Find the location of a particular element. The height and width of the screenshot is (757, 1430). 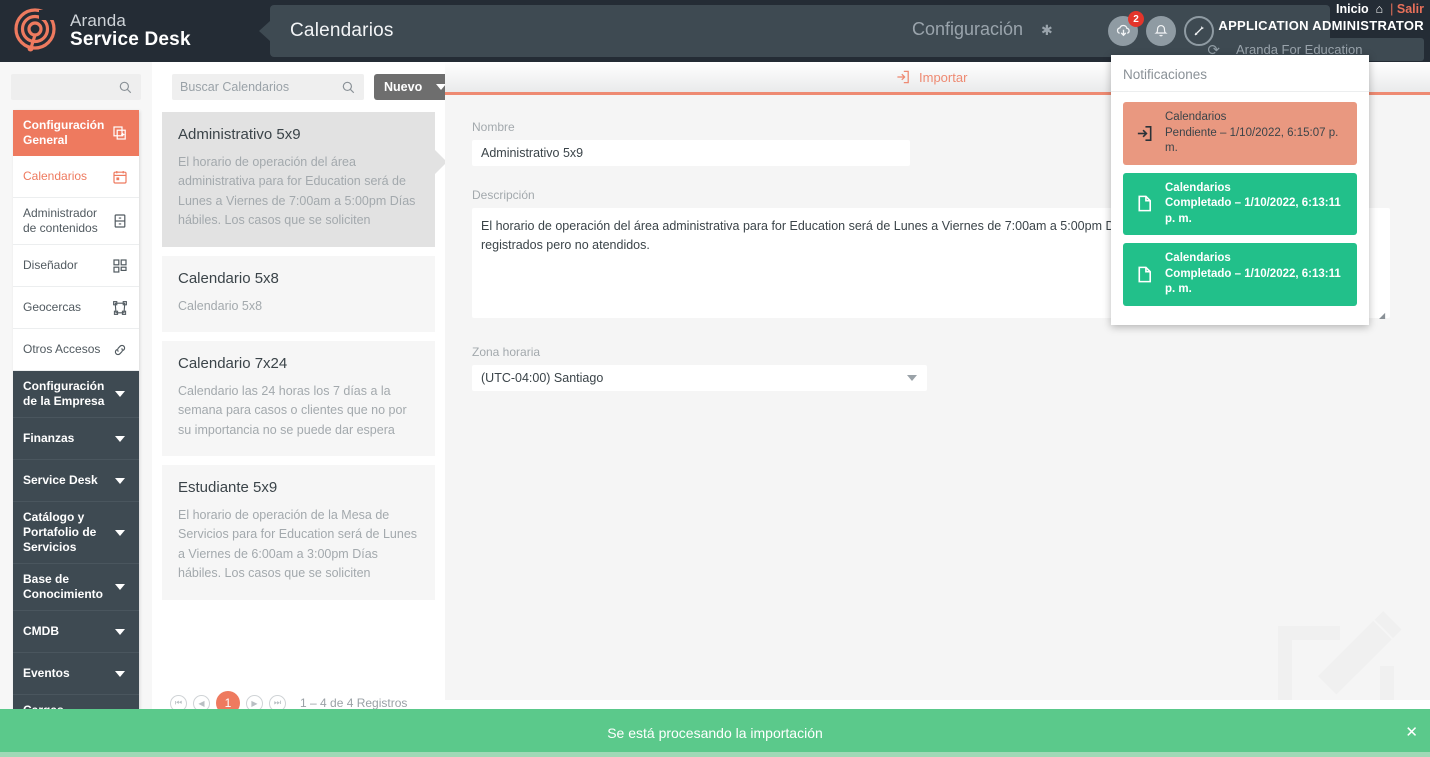

sidebar-item-otros-accesos: Otros Accesos is located at coordinates (76, 350).